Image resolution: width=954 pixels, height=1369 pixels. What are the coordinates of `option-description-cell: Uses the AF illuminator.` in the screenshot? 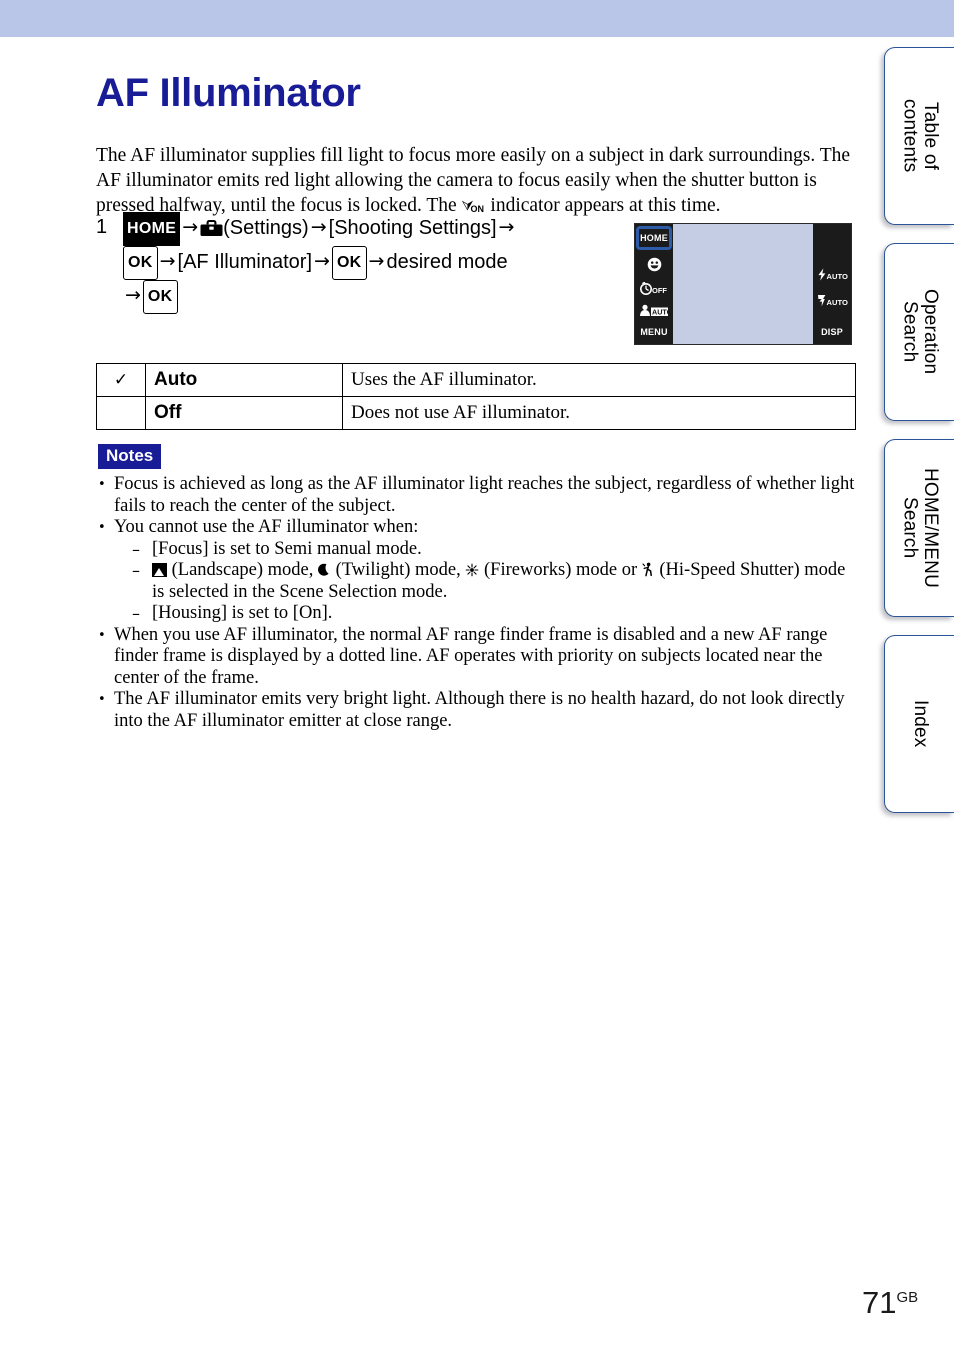 It's located at (599, 380).